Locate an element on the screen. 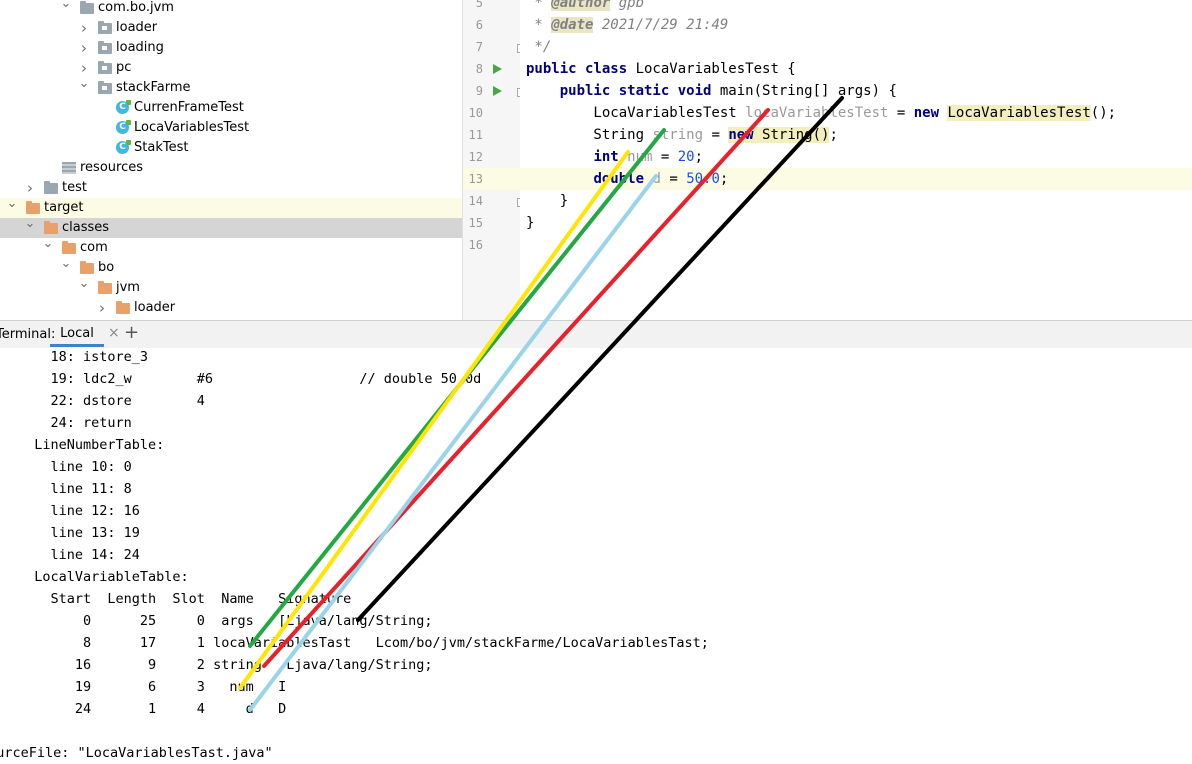 The height and width of the screenshot is (764, 1192). terminal-label: Terminal: is located at coordinates (28, 334).